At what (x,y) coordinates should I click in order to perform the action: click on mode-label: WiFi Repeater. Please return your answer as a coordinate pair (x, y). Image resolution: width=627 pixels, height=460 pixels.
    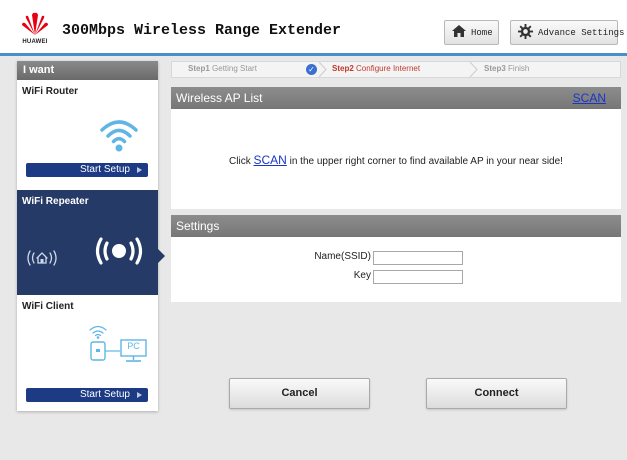
    Looking at the image, I should click on (55, 201).